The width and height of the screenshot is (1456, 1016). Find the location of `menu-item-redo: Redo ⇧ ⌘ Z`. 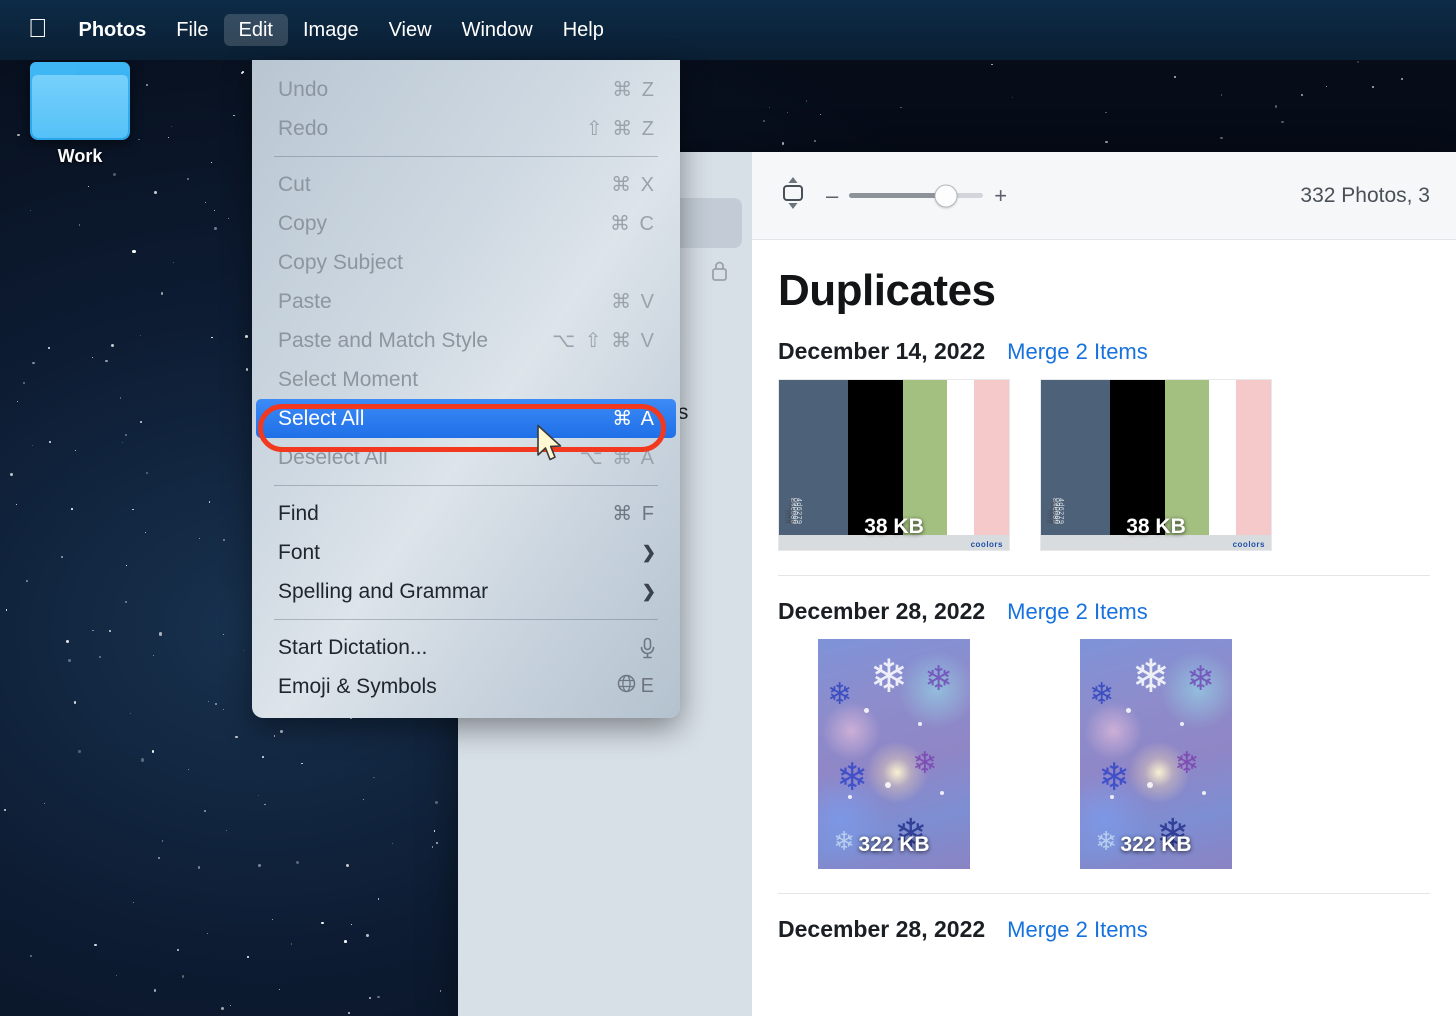

menu-item-redo: Redo ⇧ ⌘ Z is located at coordinates (466, 128).